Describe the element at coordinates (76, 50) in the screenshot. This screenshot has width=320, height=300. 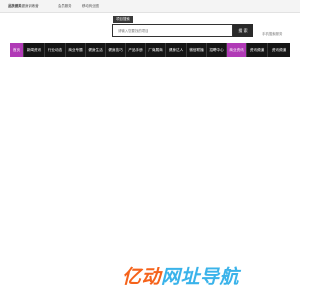
I see `nav-item-special: 商业专题` at that location.